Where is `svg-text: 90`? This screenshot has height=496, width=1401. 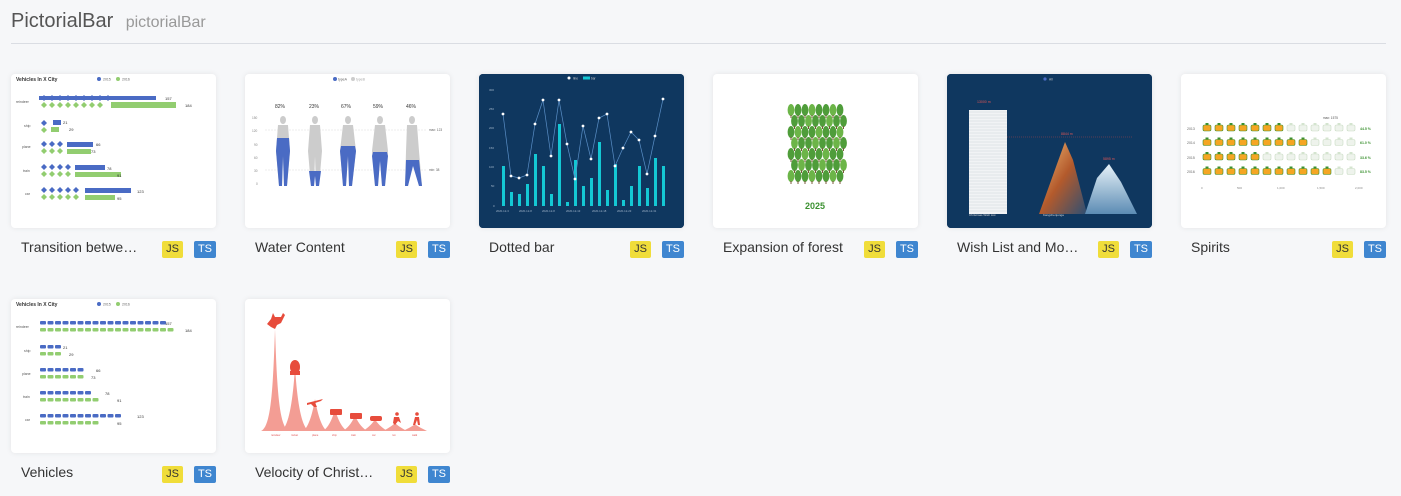 svg-text: 90 is located at coordinates (256, 145).